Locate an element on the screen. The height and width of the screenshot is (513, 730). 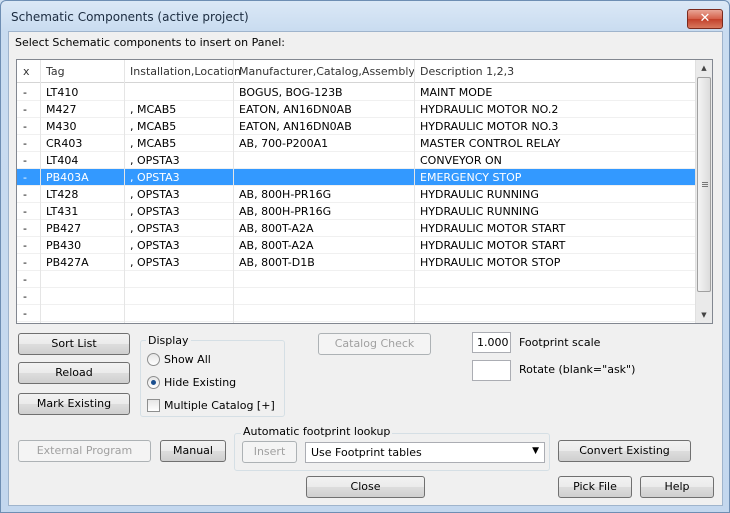
hide-existing-radio is located at coordinates (153, 382).